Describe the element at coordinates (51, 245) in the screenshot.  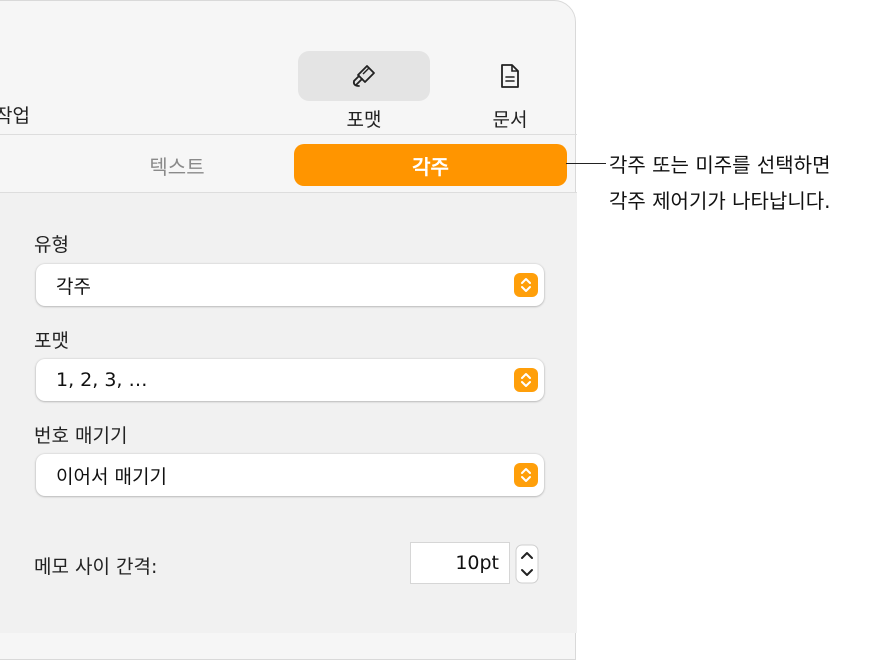
I see `type-label: 유형` at that location.